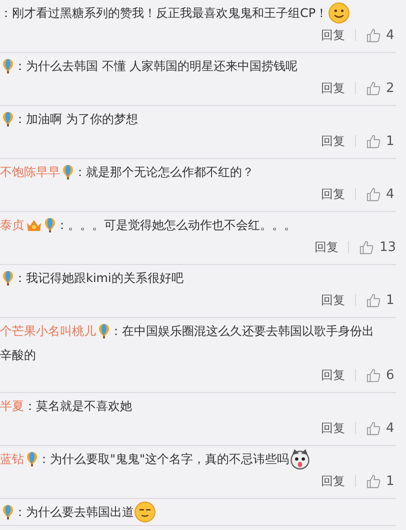 Image resolution: width=406 pixels, height=530 pixels. Describe the element at coordinates (164, 459) in the screenshot. I see `comment-text: ：为什么要取"鬼鬼"这个名字，真的不忌讳些吗` at that location.